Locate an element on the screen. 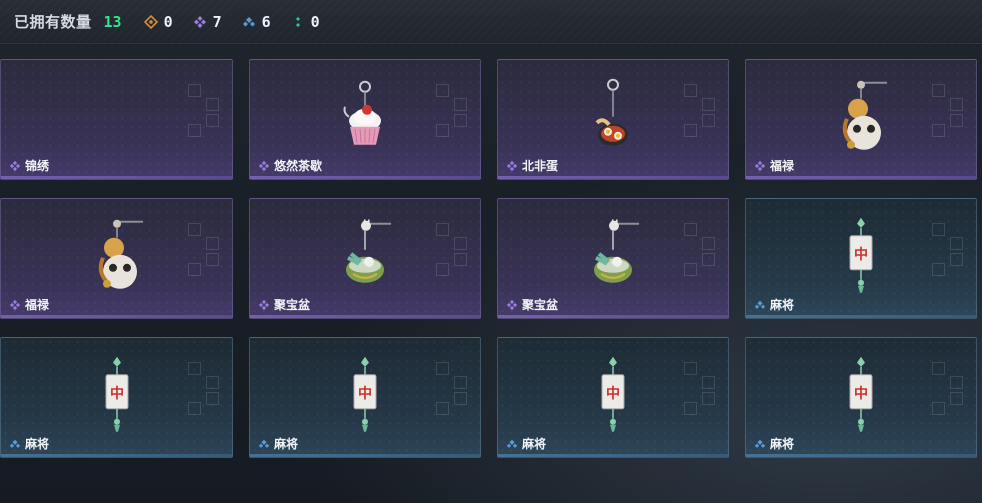 The width and height of the screenshot is (982, 503). shakshuka-charm-icon is located at coordinates (613, 116).